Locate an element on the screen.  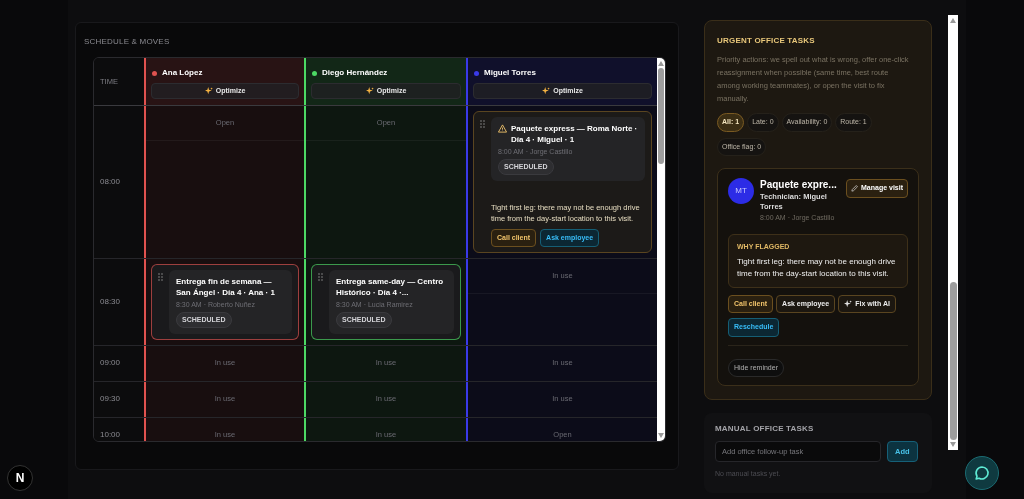
section-title: SCHEDULE & MOVES is located at coordinates (127, 42).